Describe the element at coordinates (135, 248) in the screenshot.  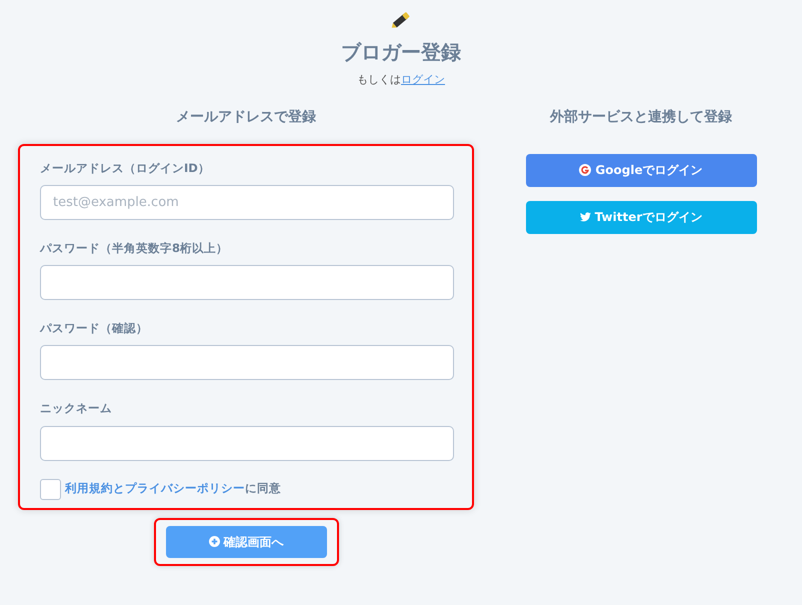
I see `field-label: パスワード（半角英数字8桁以上）` at that location.